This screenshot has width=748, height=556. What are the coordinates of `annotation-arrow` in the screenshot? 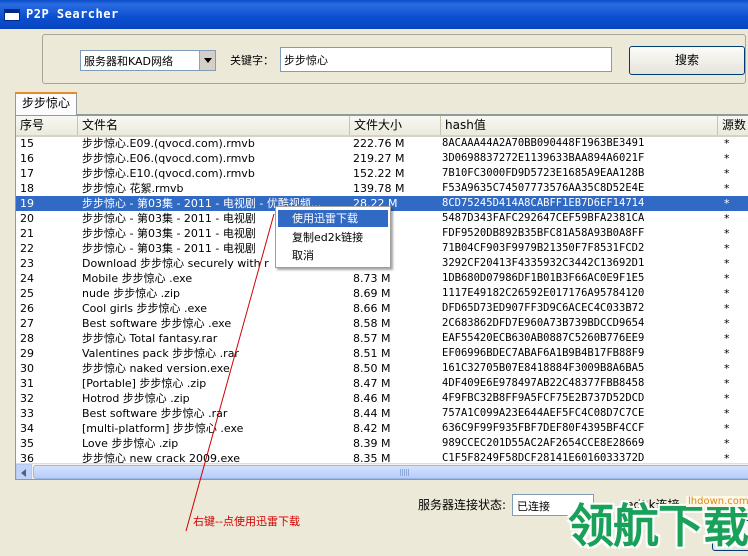 It's located at (230, 372).